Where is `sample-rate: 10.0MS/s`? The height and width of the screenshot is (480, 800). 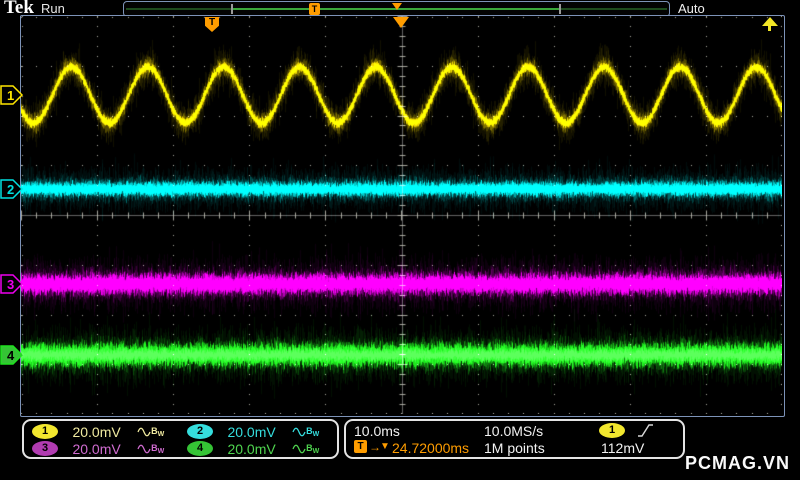
sample-rate: 10.0MS/s is located at coordinates (514, 431).